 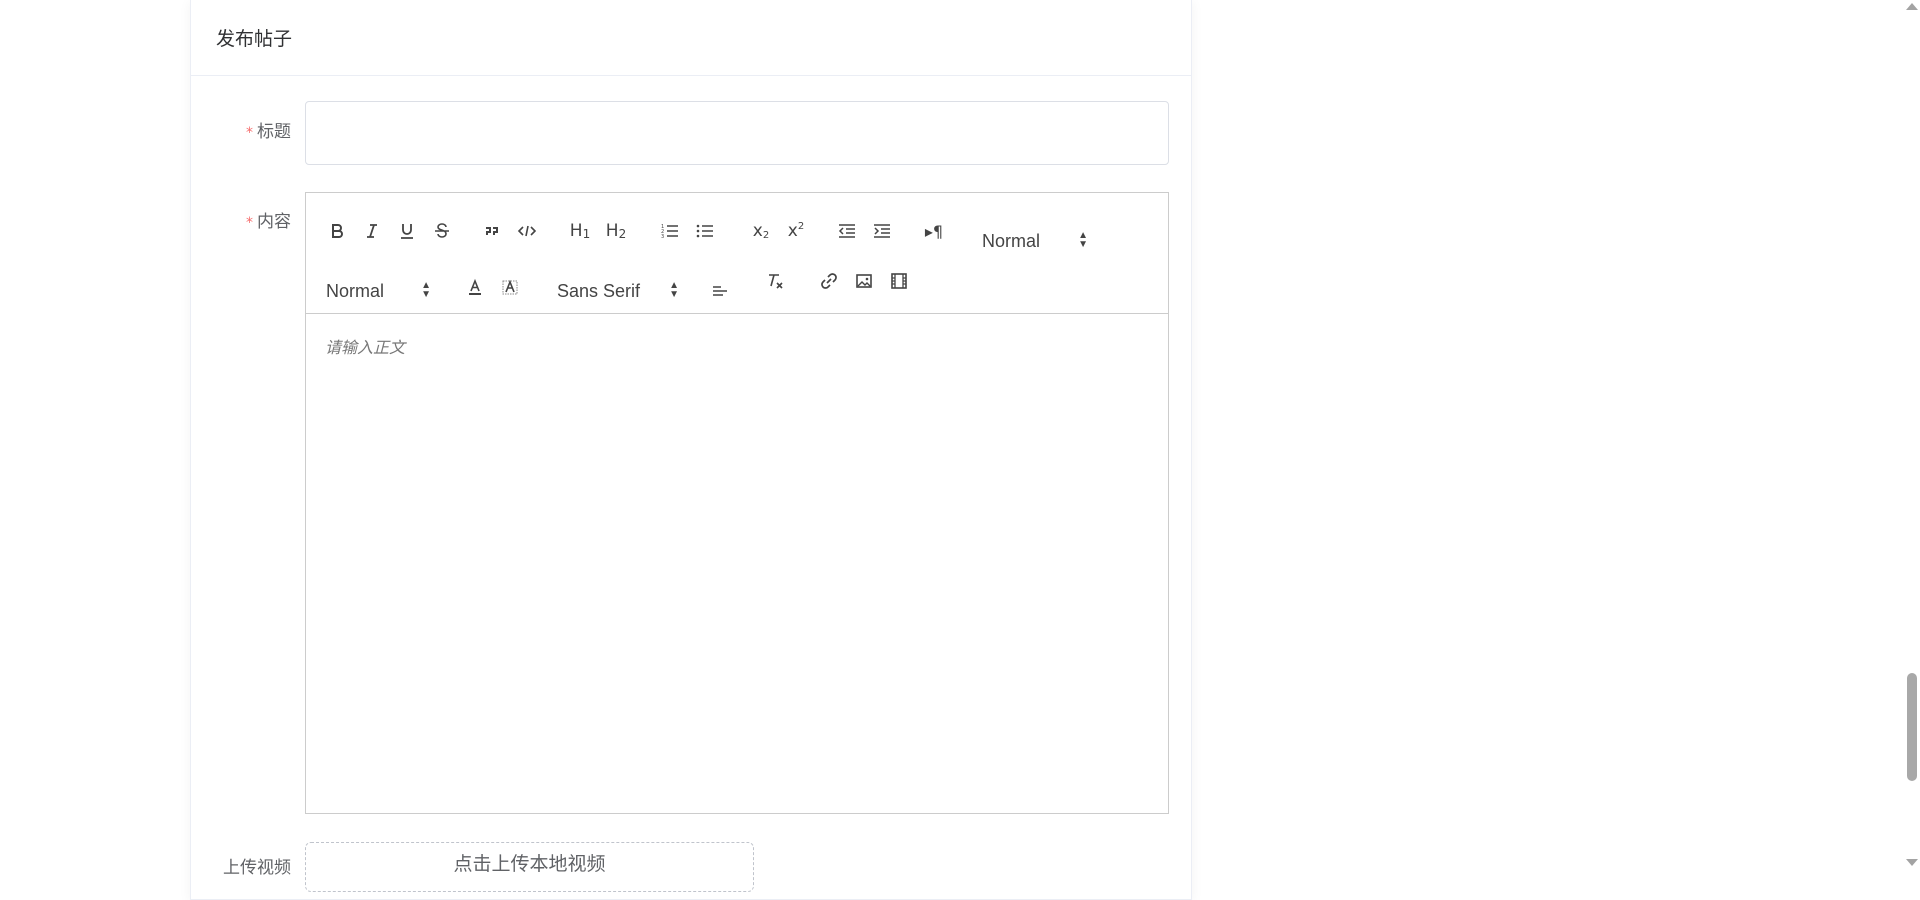 I want to click on font-picker: Sans Serif ▲ ▼, so click(x=618, y=291).